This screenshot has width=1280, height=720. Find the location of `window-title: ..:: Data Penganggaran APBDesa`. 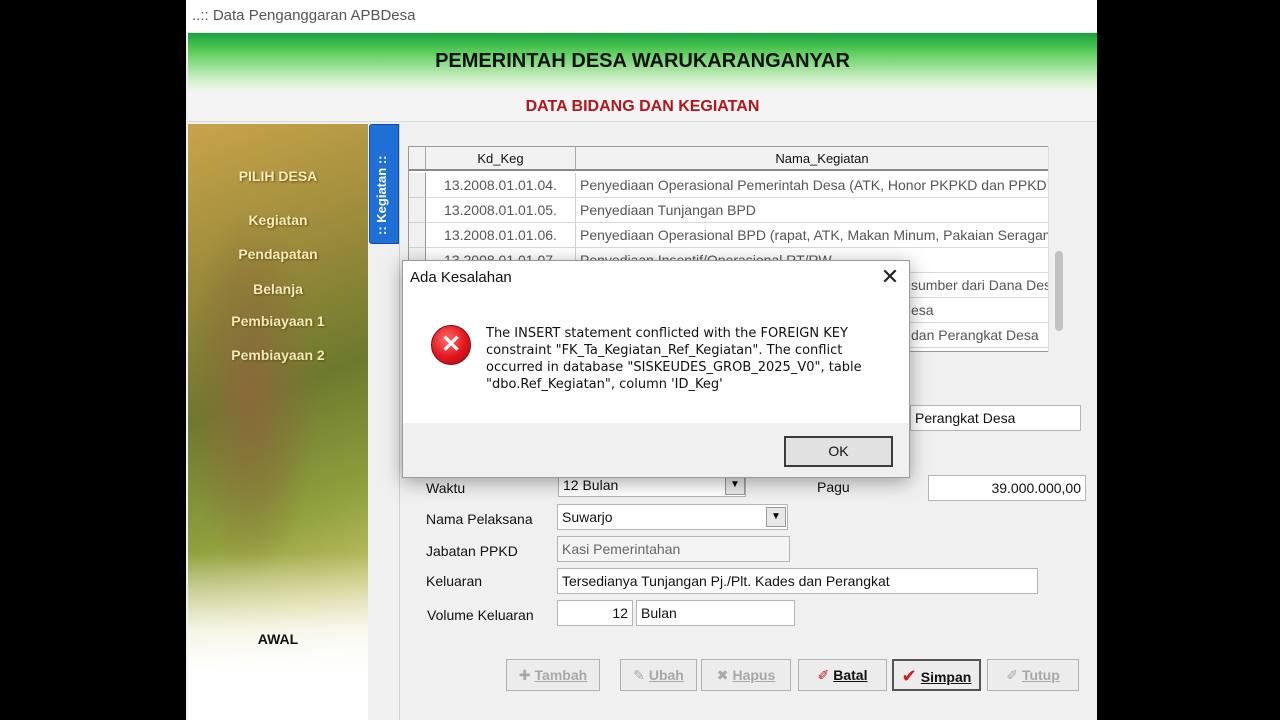

window-title: ..:: Data Penganggaran APBDesa is located at coordinates (641, 16).